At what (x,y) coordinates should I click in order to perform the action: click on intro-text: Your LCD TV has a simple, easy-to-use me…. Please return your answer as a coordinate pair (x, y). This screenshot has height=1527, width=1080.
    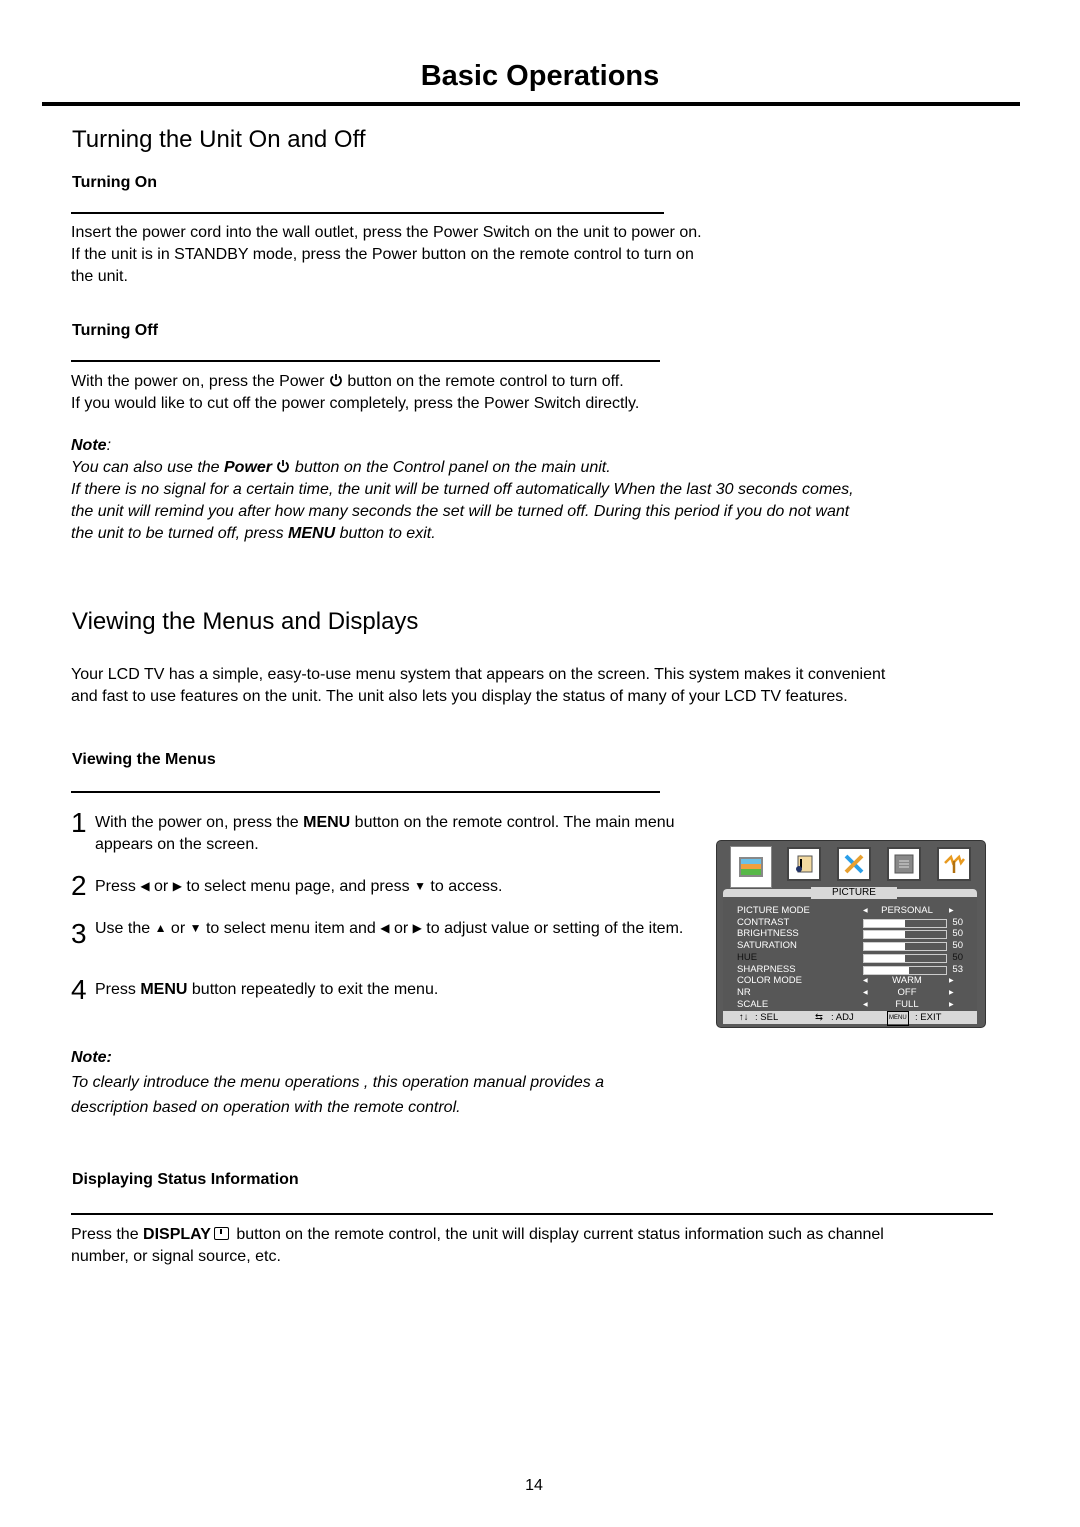
    Looking at the image, I should click on (478, 685).